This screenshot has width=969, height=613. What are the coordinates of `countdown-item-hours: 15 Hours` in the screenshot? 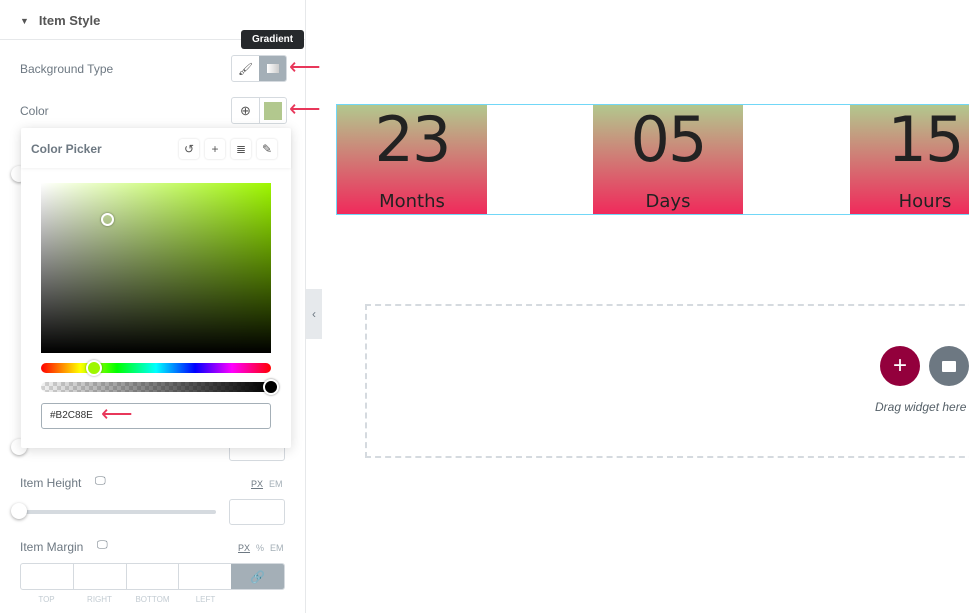 It's located at (909, 159).